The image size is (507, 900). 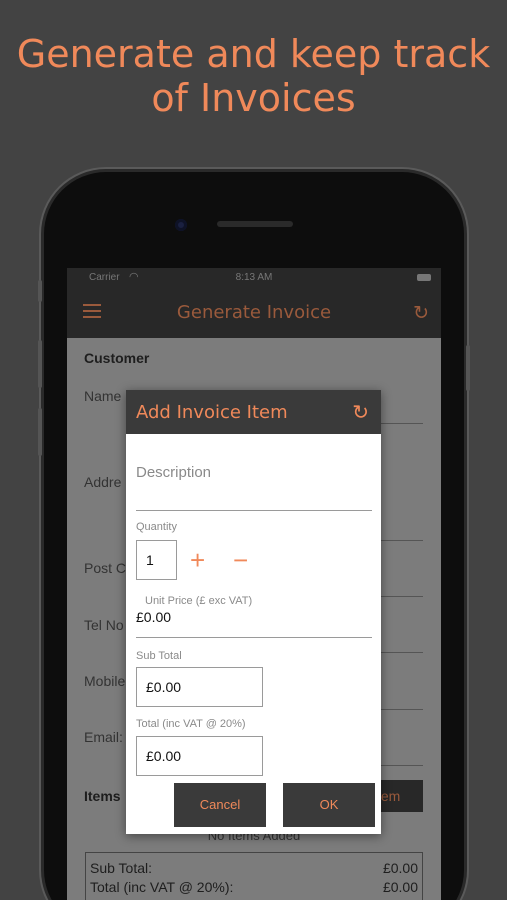 What do you see at coordinates (254, 510) in the screenshot?
I see `description-underline` at bounding box center [254, 510].